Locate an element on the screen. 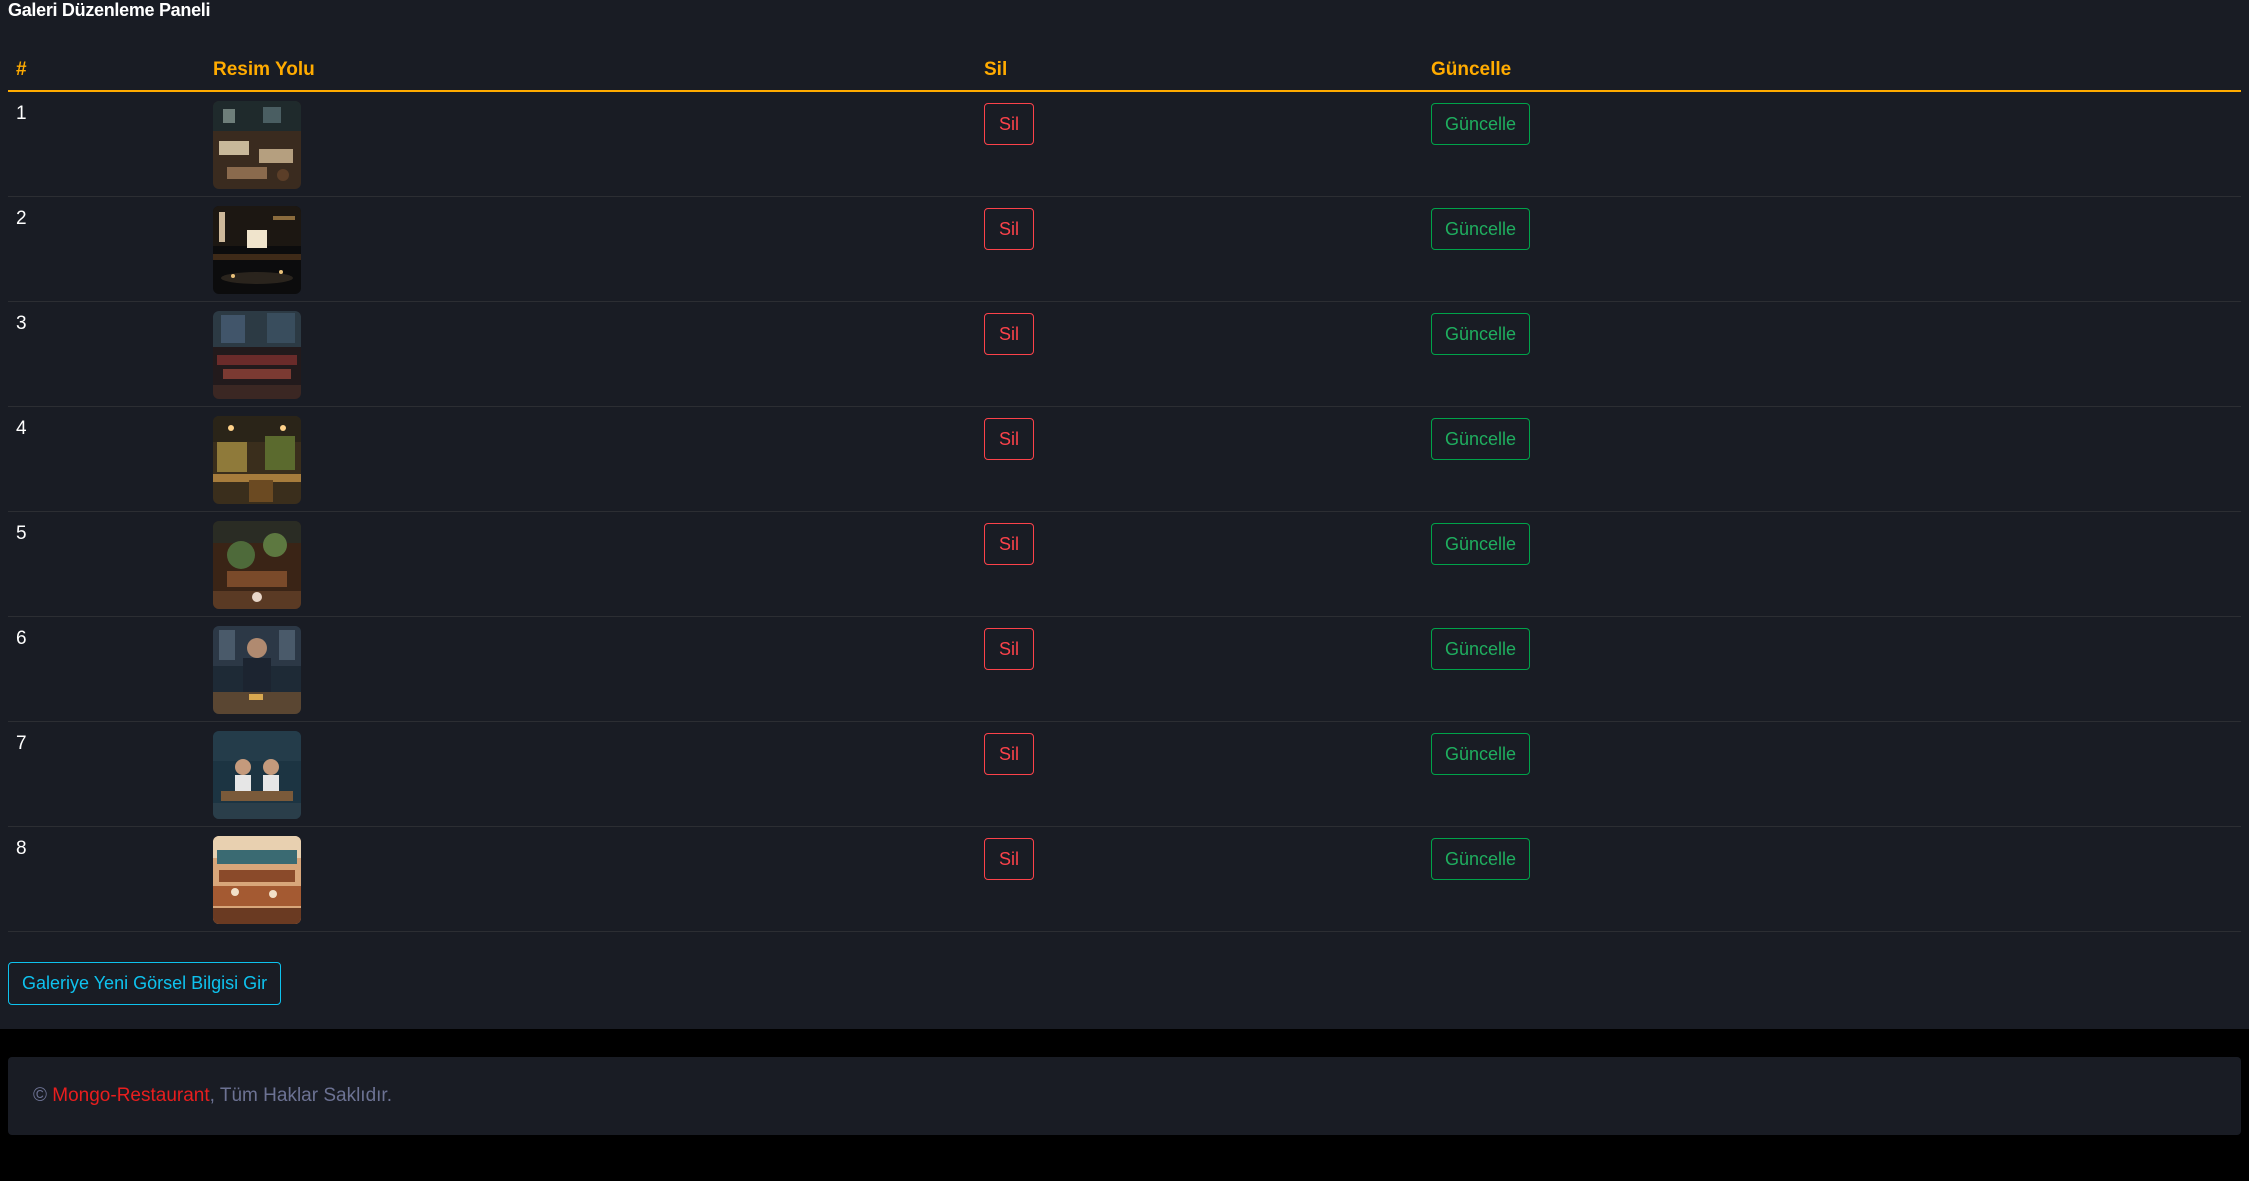  row-number: 6 is located at coordinates (21, 638).